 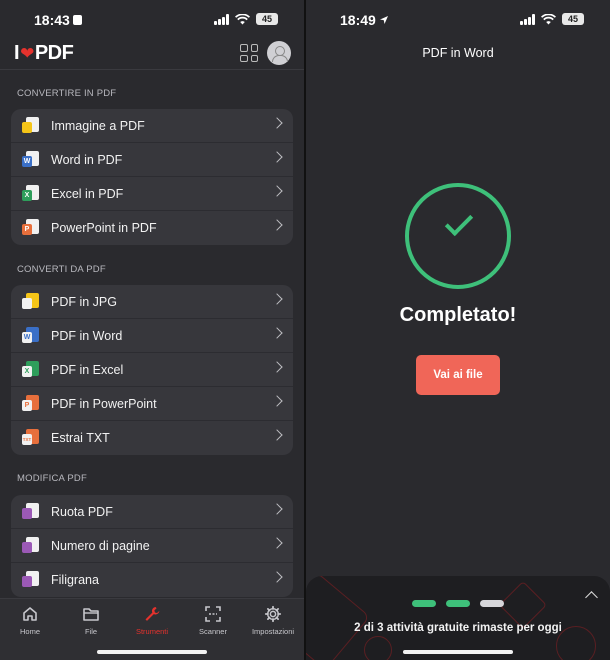 What do you see at coordinates (152, 160) in the screenshot?
I see `tool-item: W Word in PDF` at bounding box center [152, 160].